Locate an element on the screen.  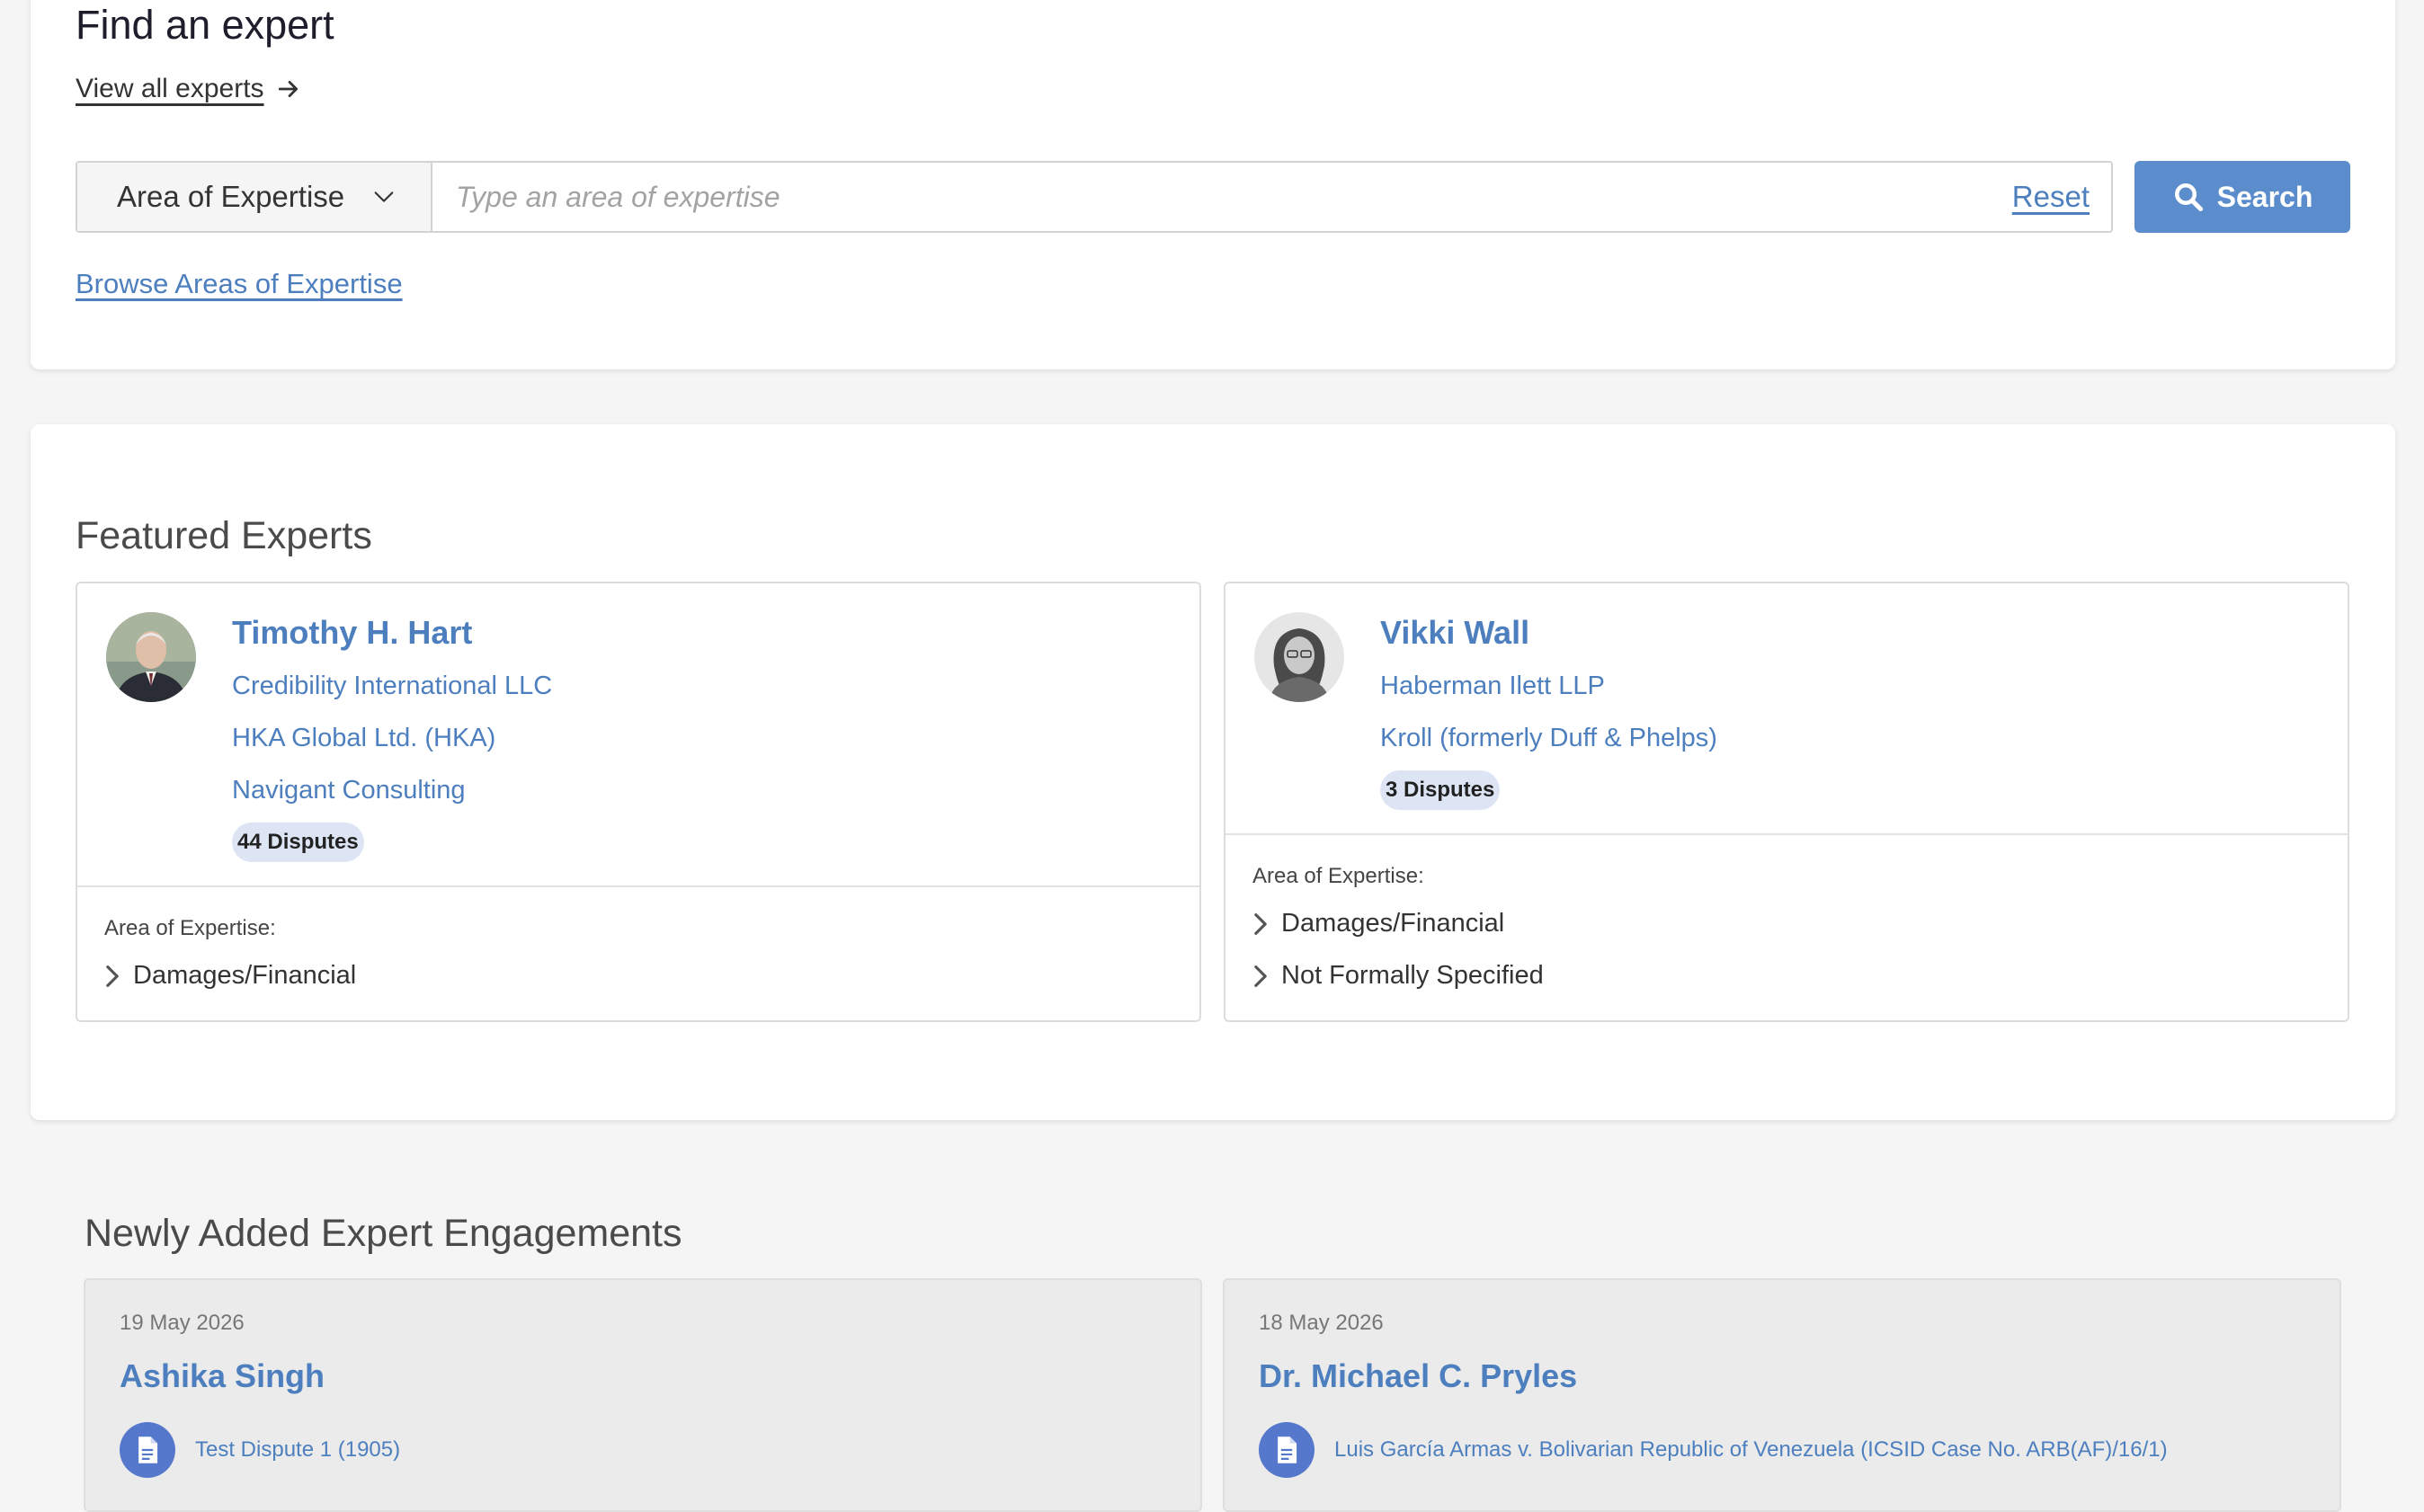
featured-experts-title: Featured Experts is located at coordinates (224, 535).